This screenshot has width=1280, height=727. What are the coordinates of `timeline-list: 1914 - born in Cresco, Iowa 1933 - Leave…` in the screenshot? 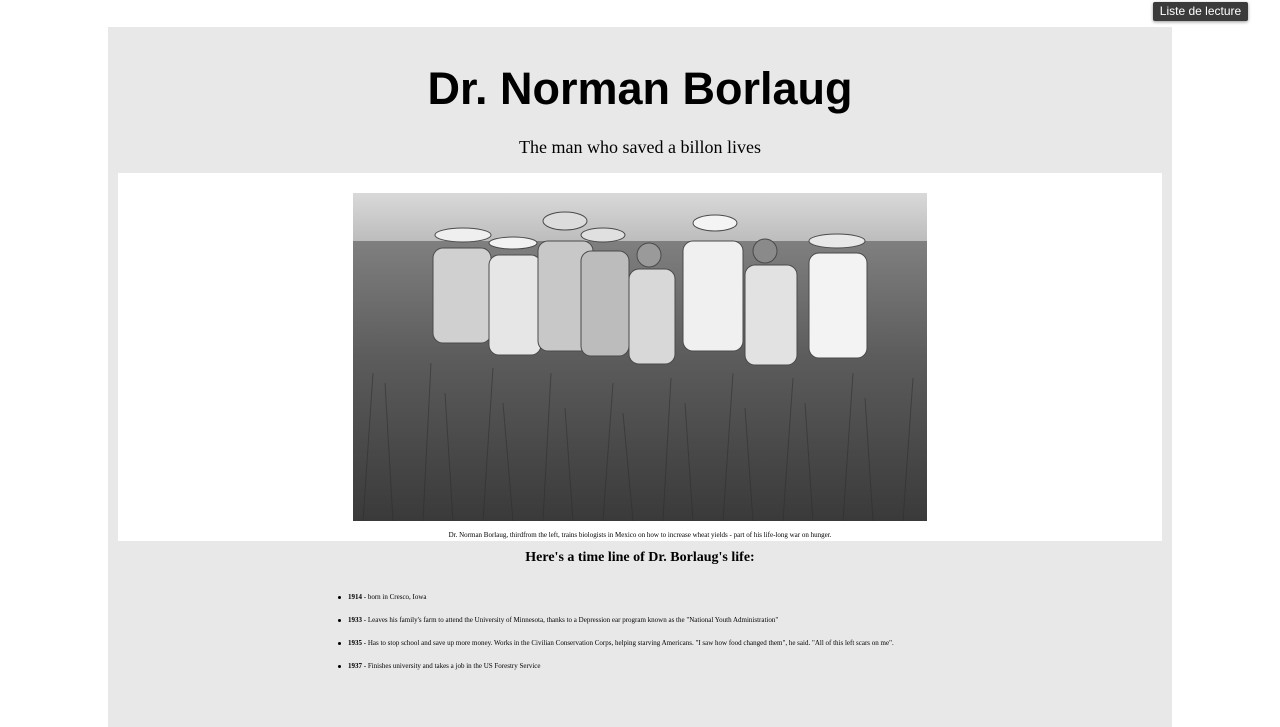 It's located at (728, 639).